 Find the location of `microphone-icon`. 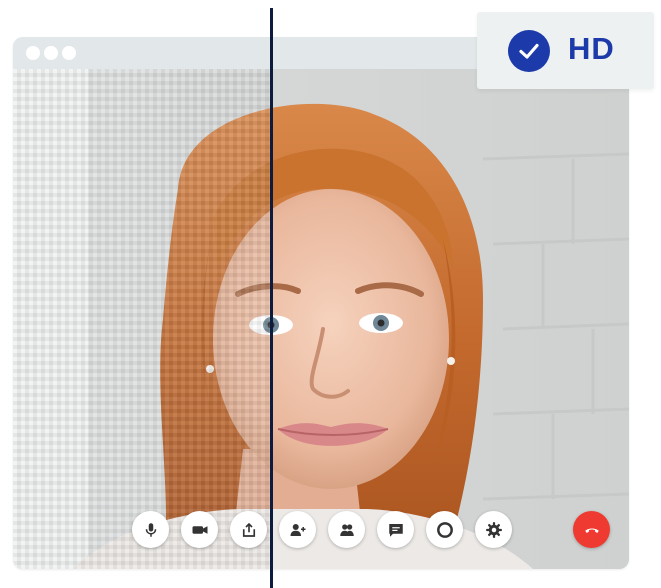

microphone-icon is located at coordinates (150, 529).